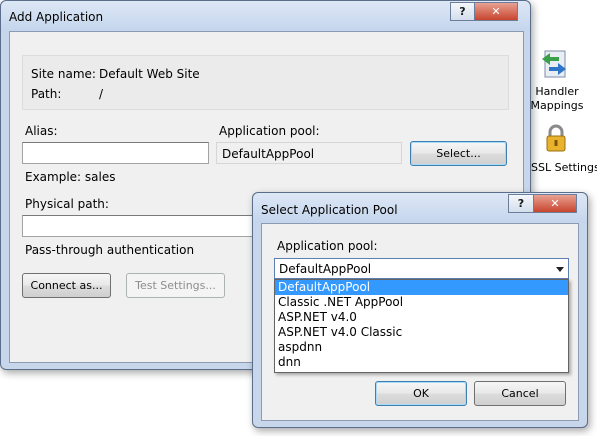  What do you see at coordinates (555, 203) in the screenshot?
I see `pool-close-button: ✕` at bounding box center [555, 203].